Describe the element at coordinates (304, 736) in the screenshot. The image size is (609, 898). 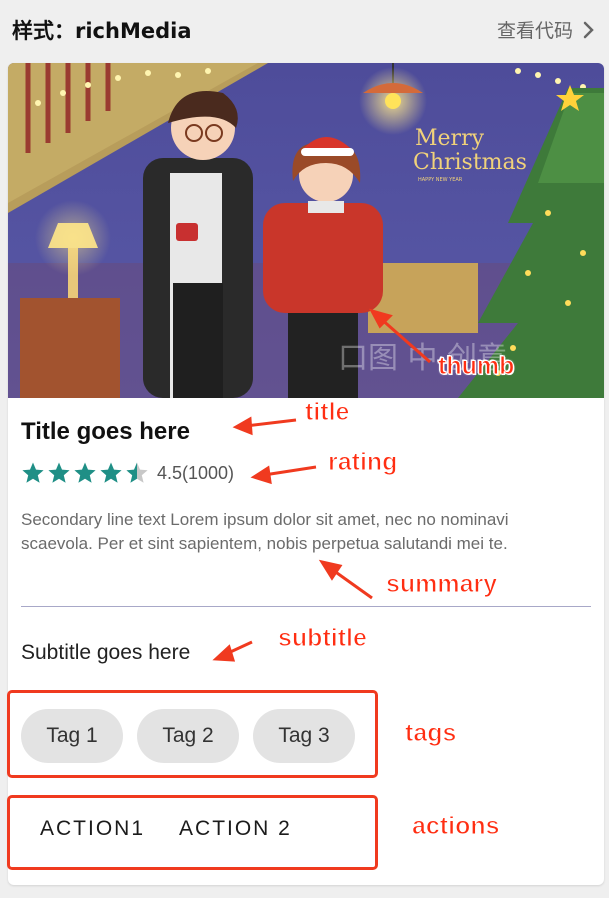
I see `tag-chip: Tag 3` at that location.